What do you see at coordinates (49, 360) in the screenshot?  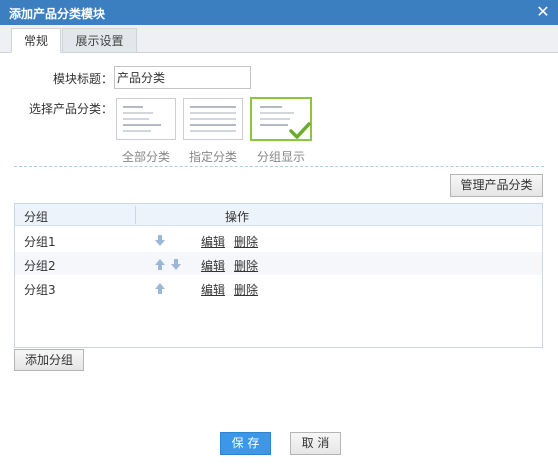 I see `add-group-button: 添加分组` at bounding box center [49, 360].